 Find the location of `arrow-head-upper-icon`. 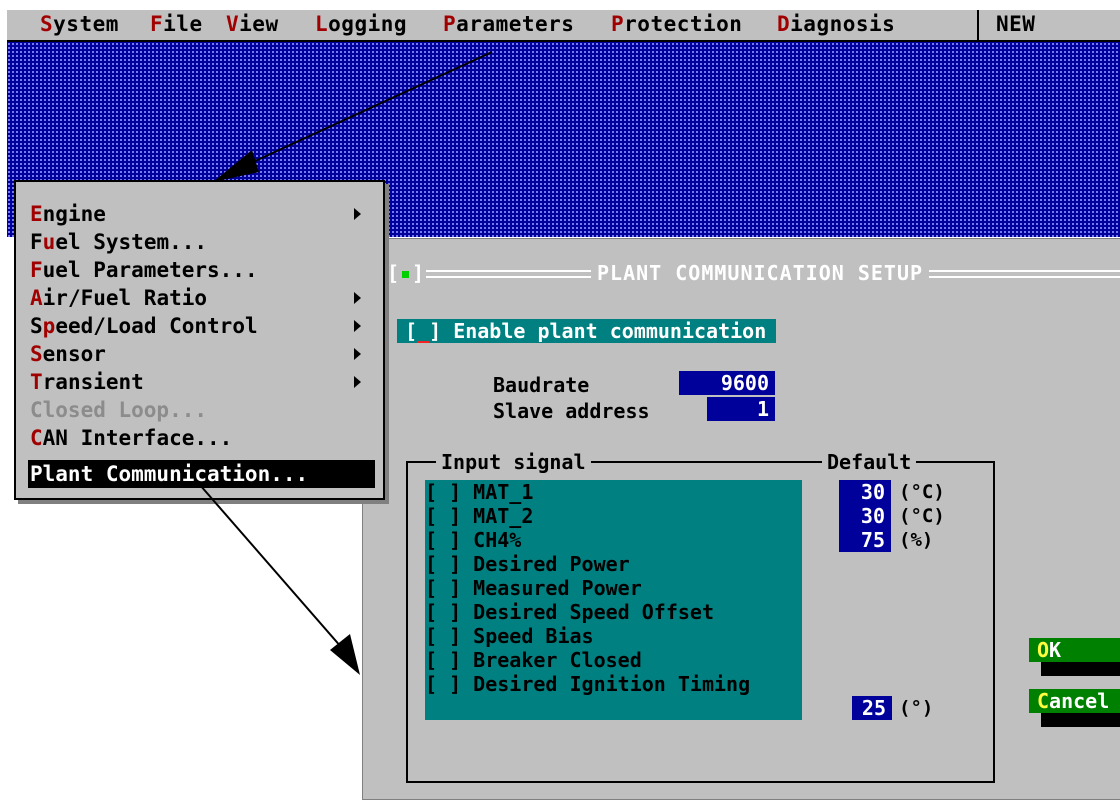

arrow-head-upper-icon is located at coordinates (236, 166).